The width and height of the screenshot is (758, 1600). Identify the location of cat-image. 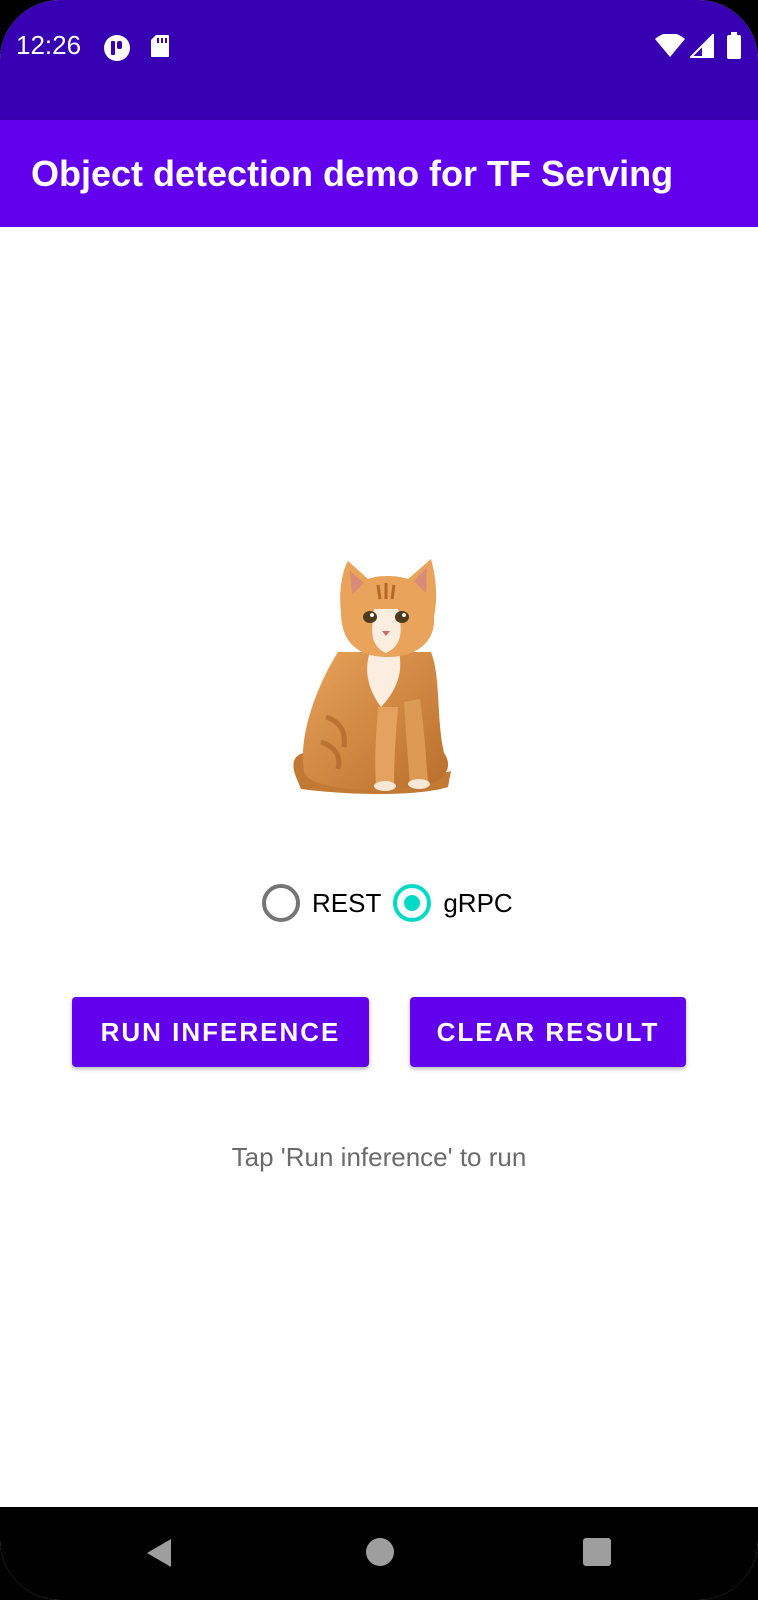
(372, 676).